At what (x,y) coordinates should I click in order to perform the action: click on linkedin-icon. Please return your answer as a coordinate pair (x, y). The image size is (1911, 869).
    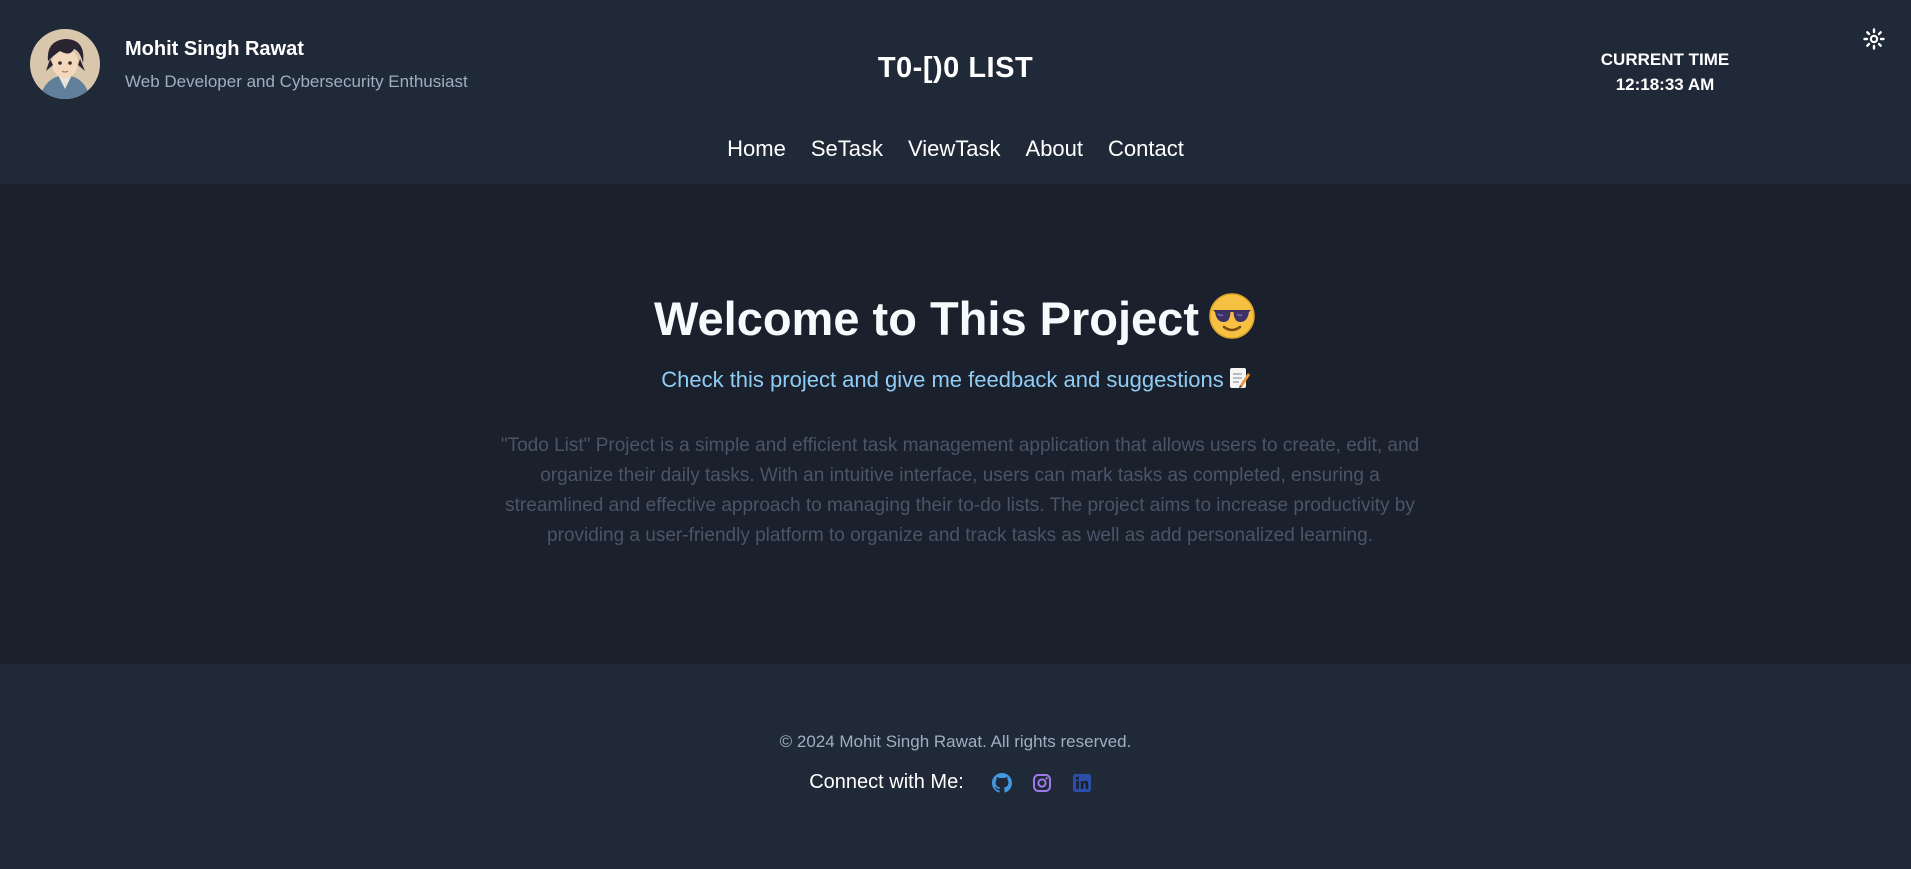
    Looking at the image, I should click on (1081, 782).